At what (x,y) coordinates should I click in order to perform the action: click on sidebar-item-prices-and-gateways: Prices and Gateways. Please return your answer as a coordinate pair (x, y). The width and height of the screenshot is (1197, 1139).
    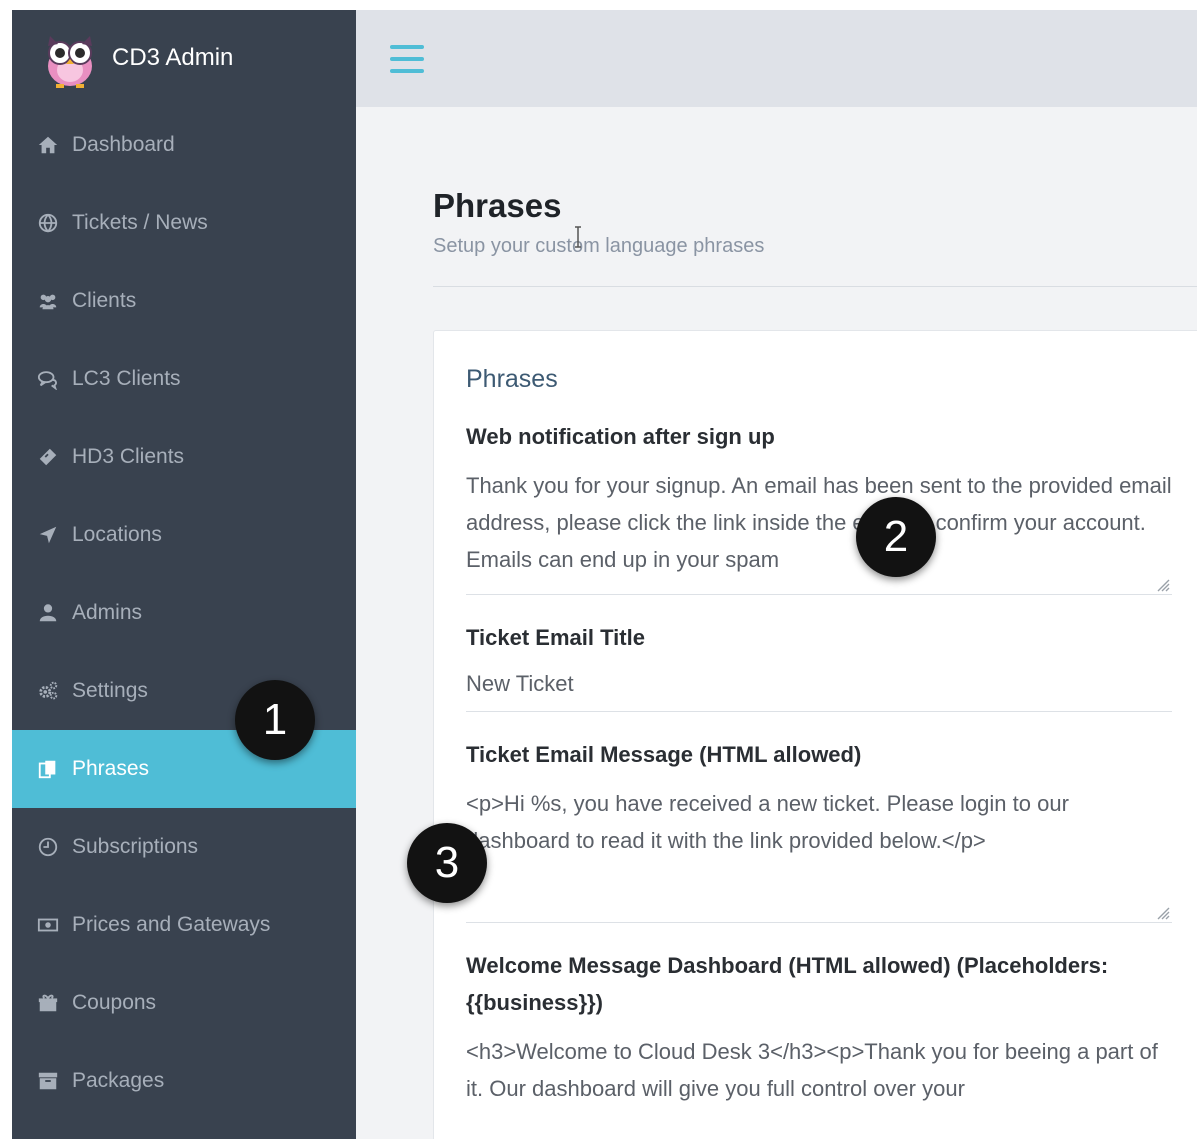
    Looking at the image, I should click on (184, 925).